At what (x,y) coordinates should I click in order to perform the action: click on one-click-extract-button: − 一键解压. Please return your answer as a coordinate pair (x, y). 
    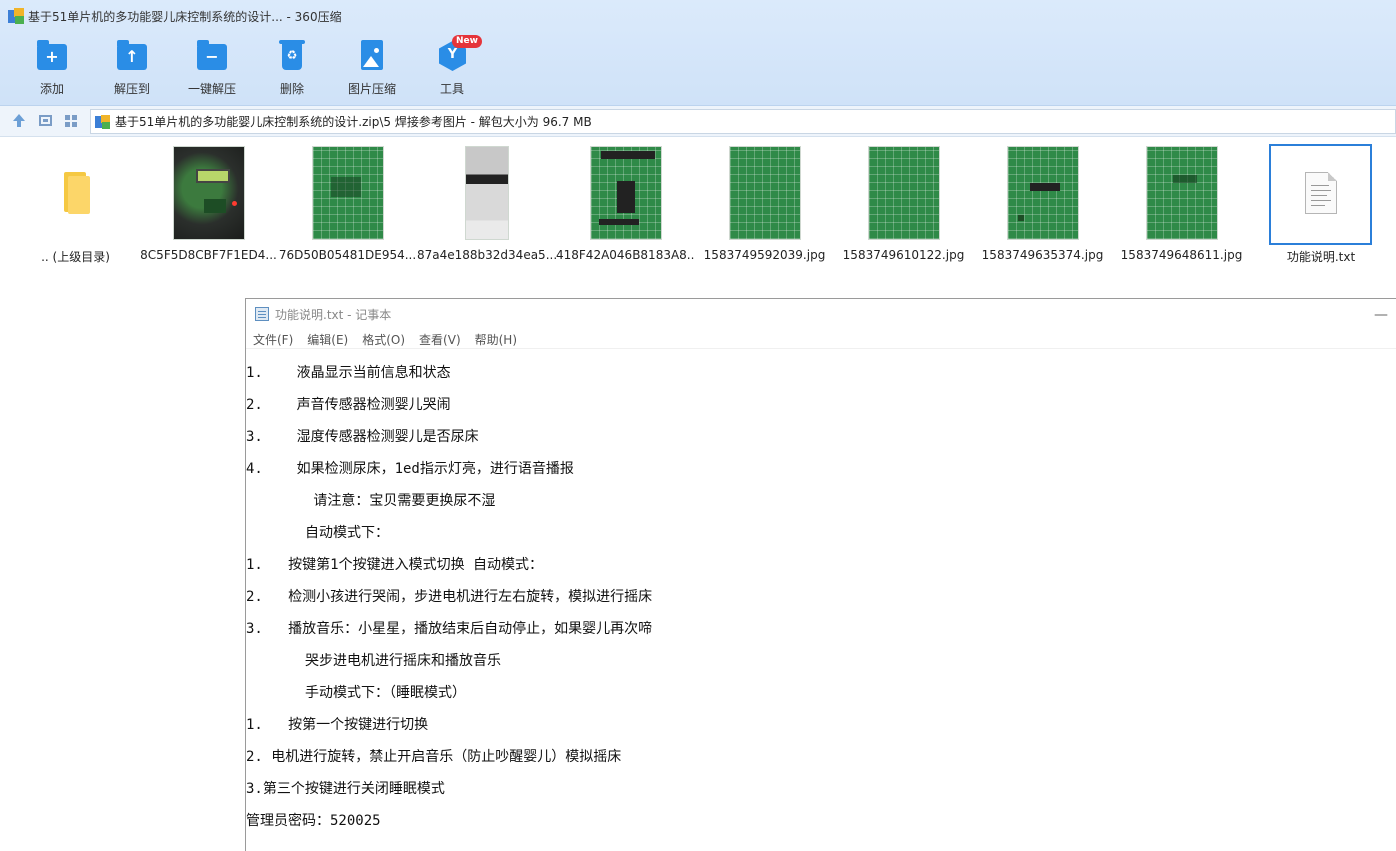
    Looking at the image, I should click on (212, 68).